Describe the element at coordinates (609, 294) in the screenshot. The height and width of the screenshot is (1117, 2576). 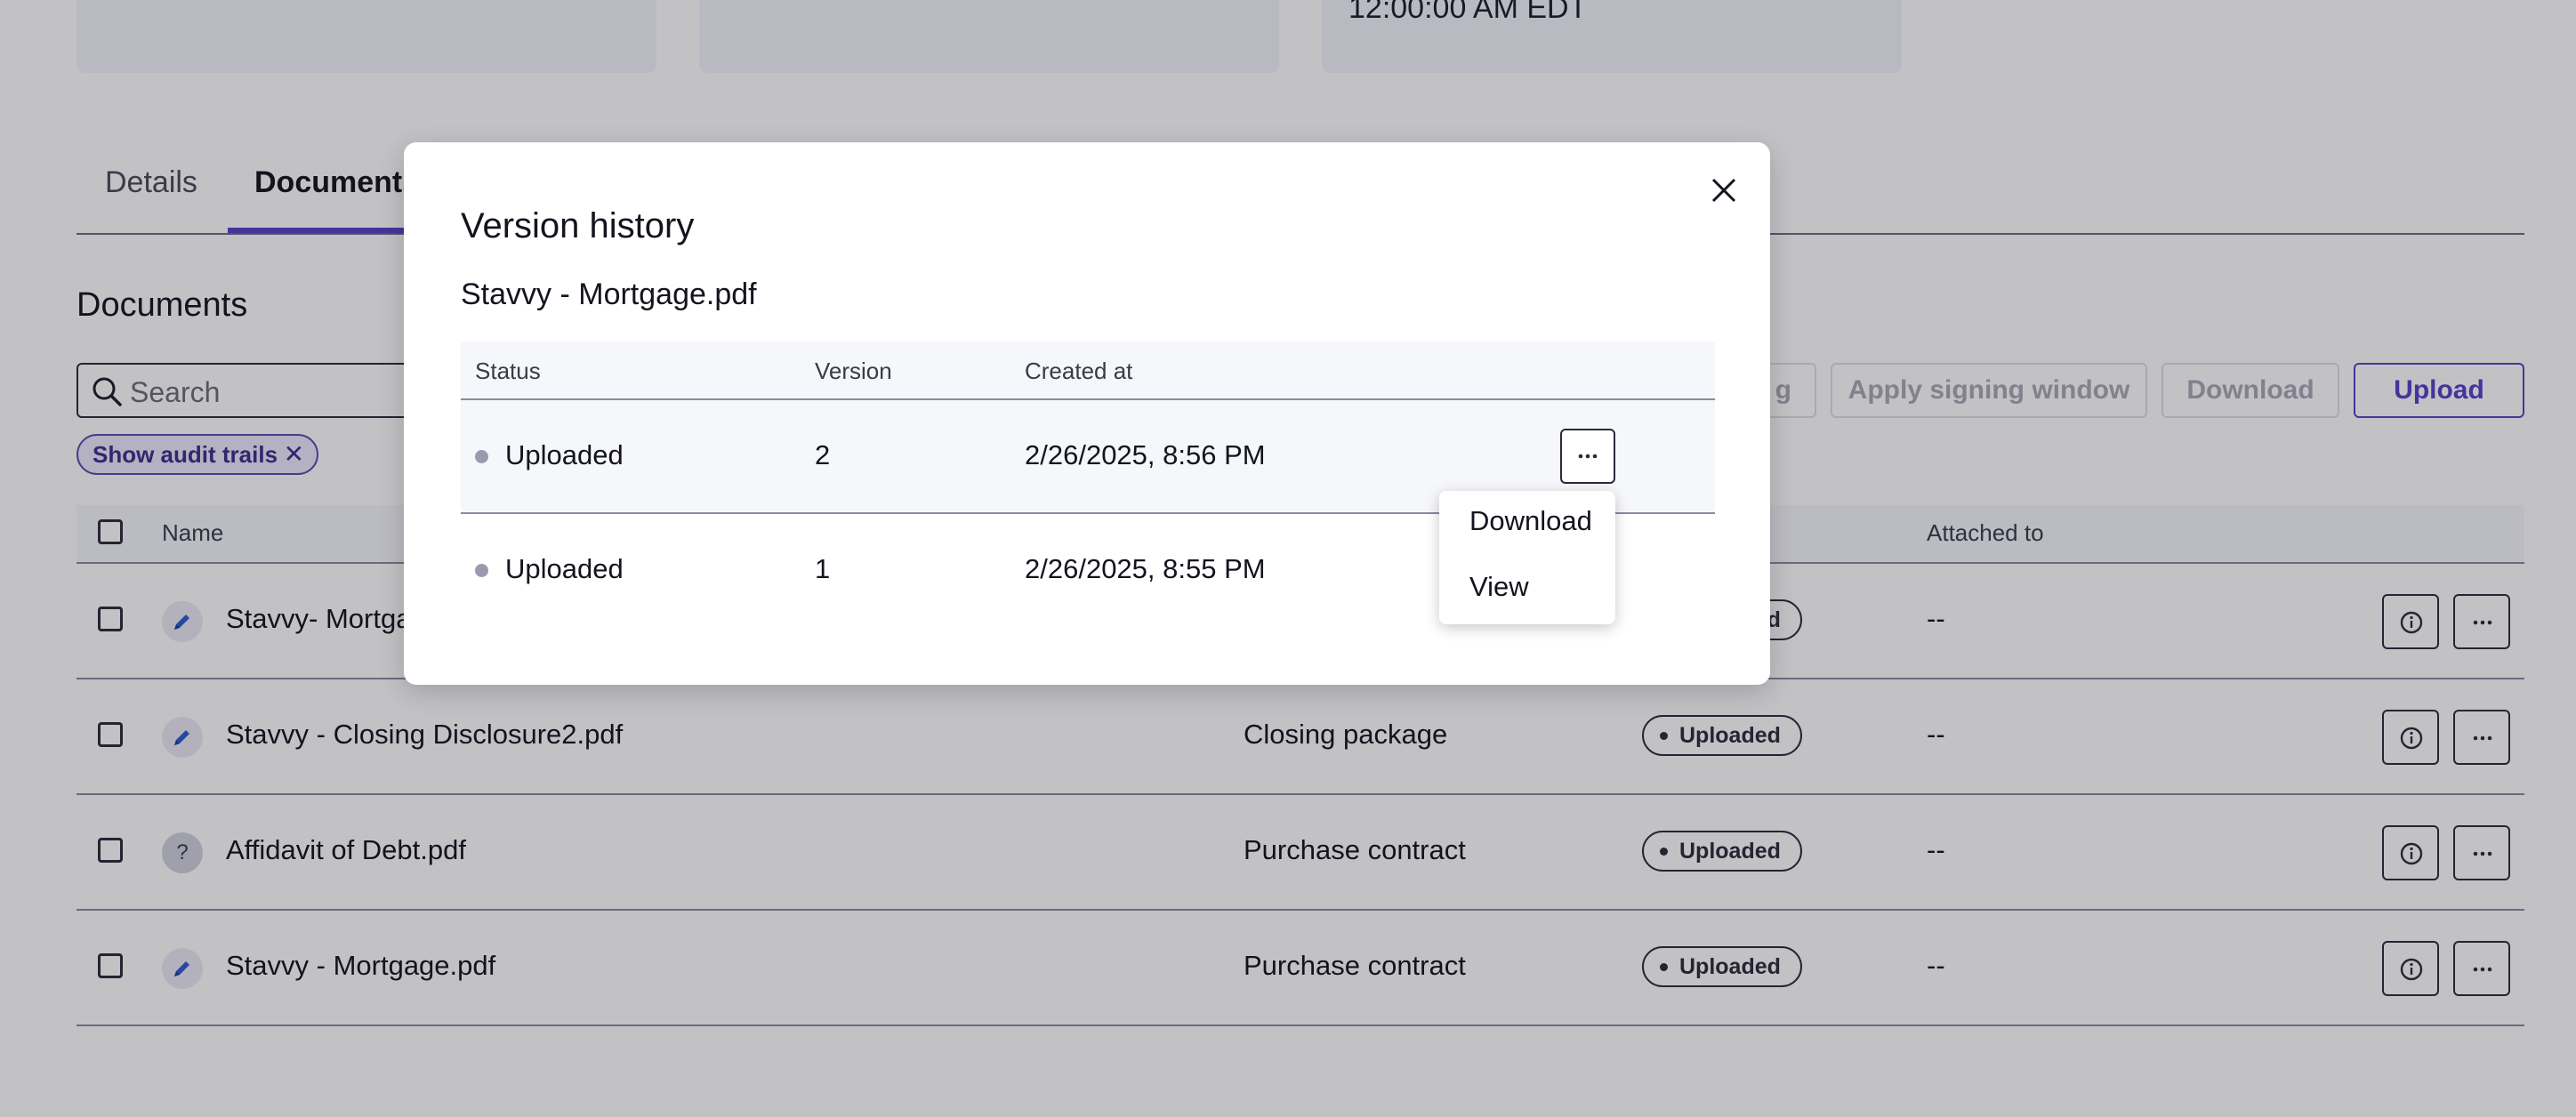
I see `modal-file-name: Stavvy - Mortgage.pdf` at that location.